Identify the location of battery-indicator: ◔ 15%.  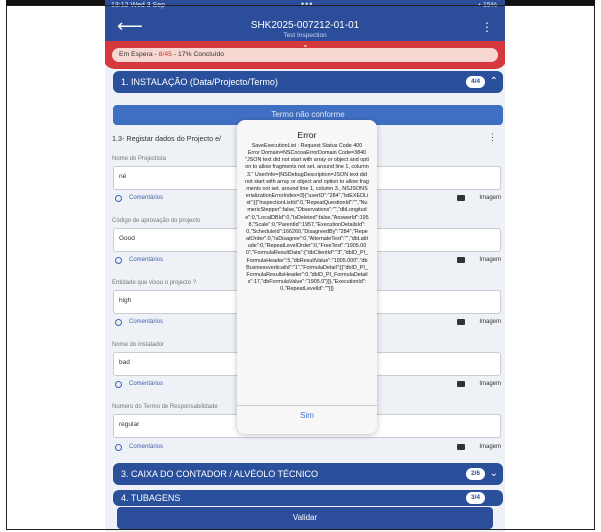
(487, 5).